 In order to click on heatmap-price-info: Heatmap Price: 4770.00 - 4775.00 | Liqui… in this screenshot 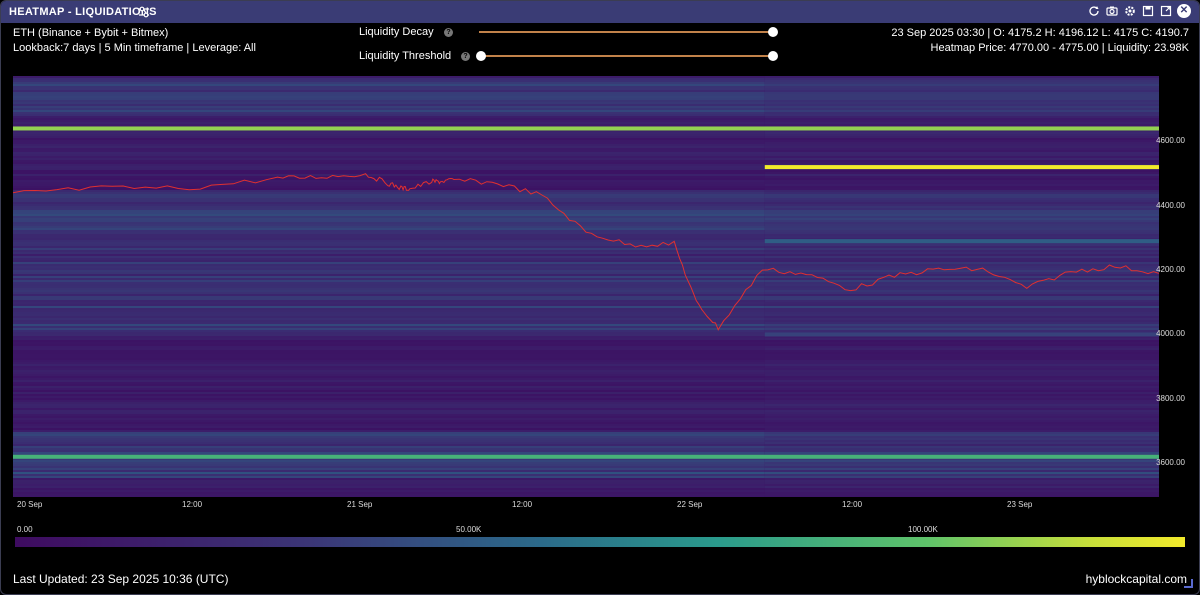, I will do `click(1059, 48)`.